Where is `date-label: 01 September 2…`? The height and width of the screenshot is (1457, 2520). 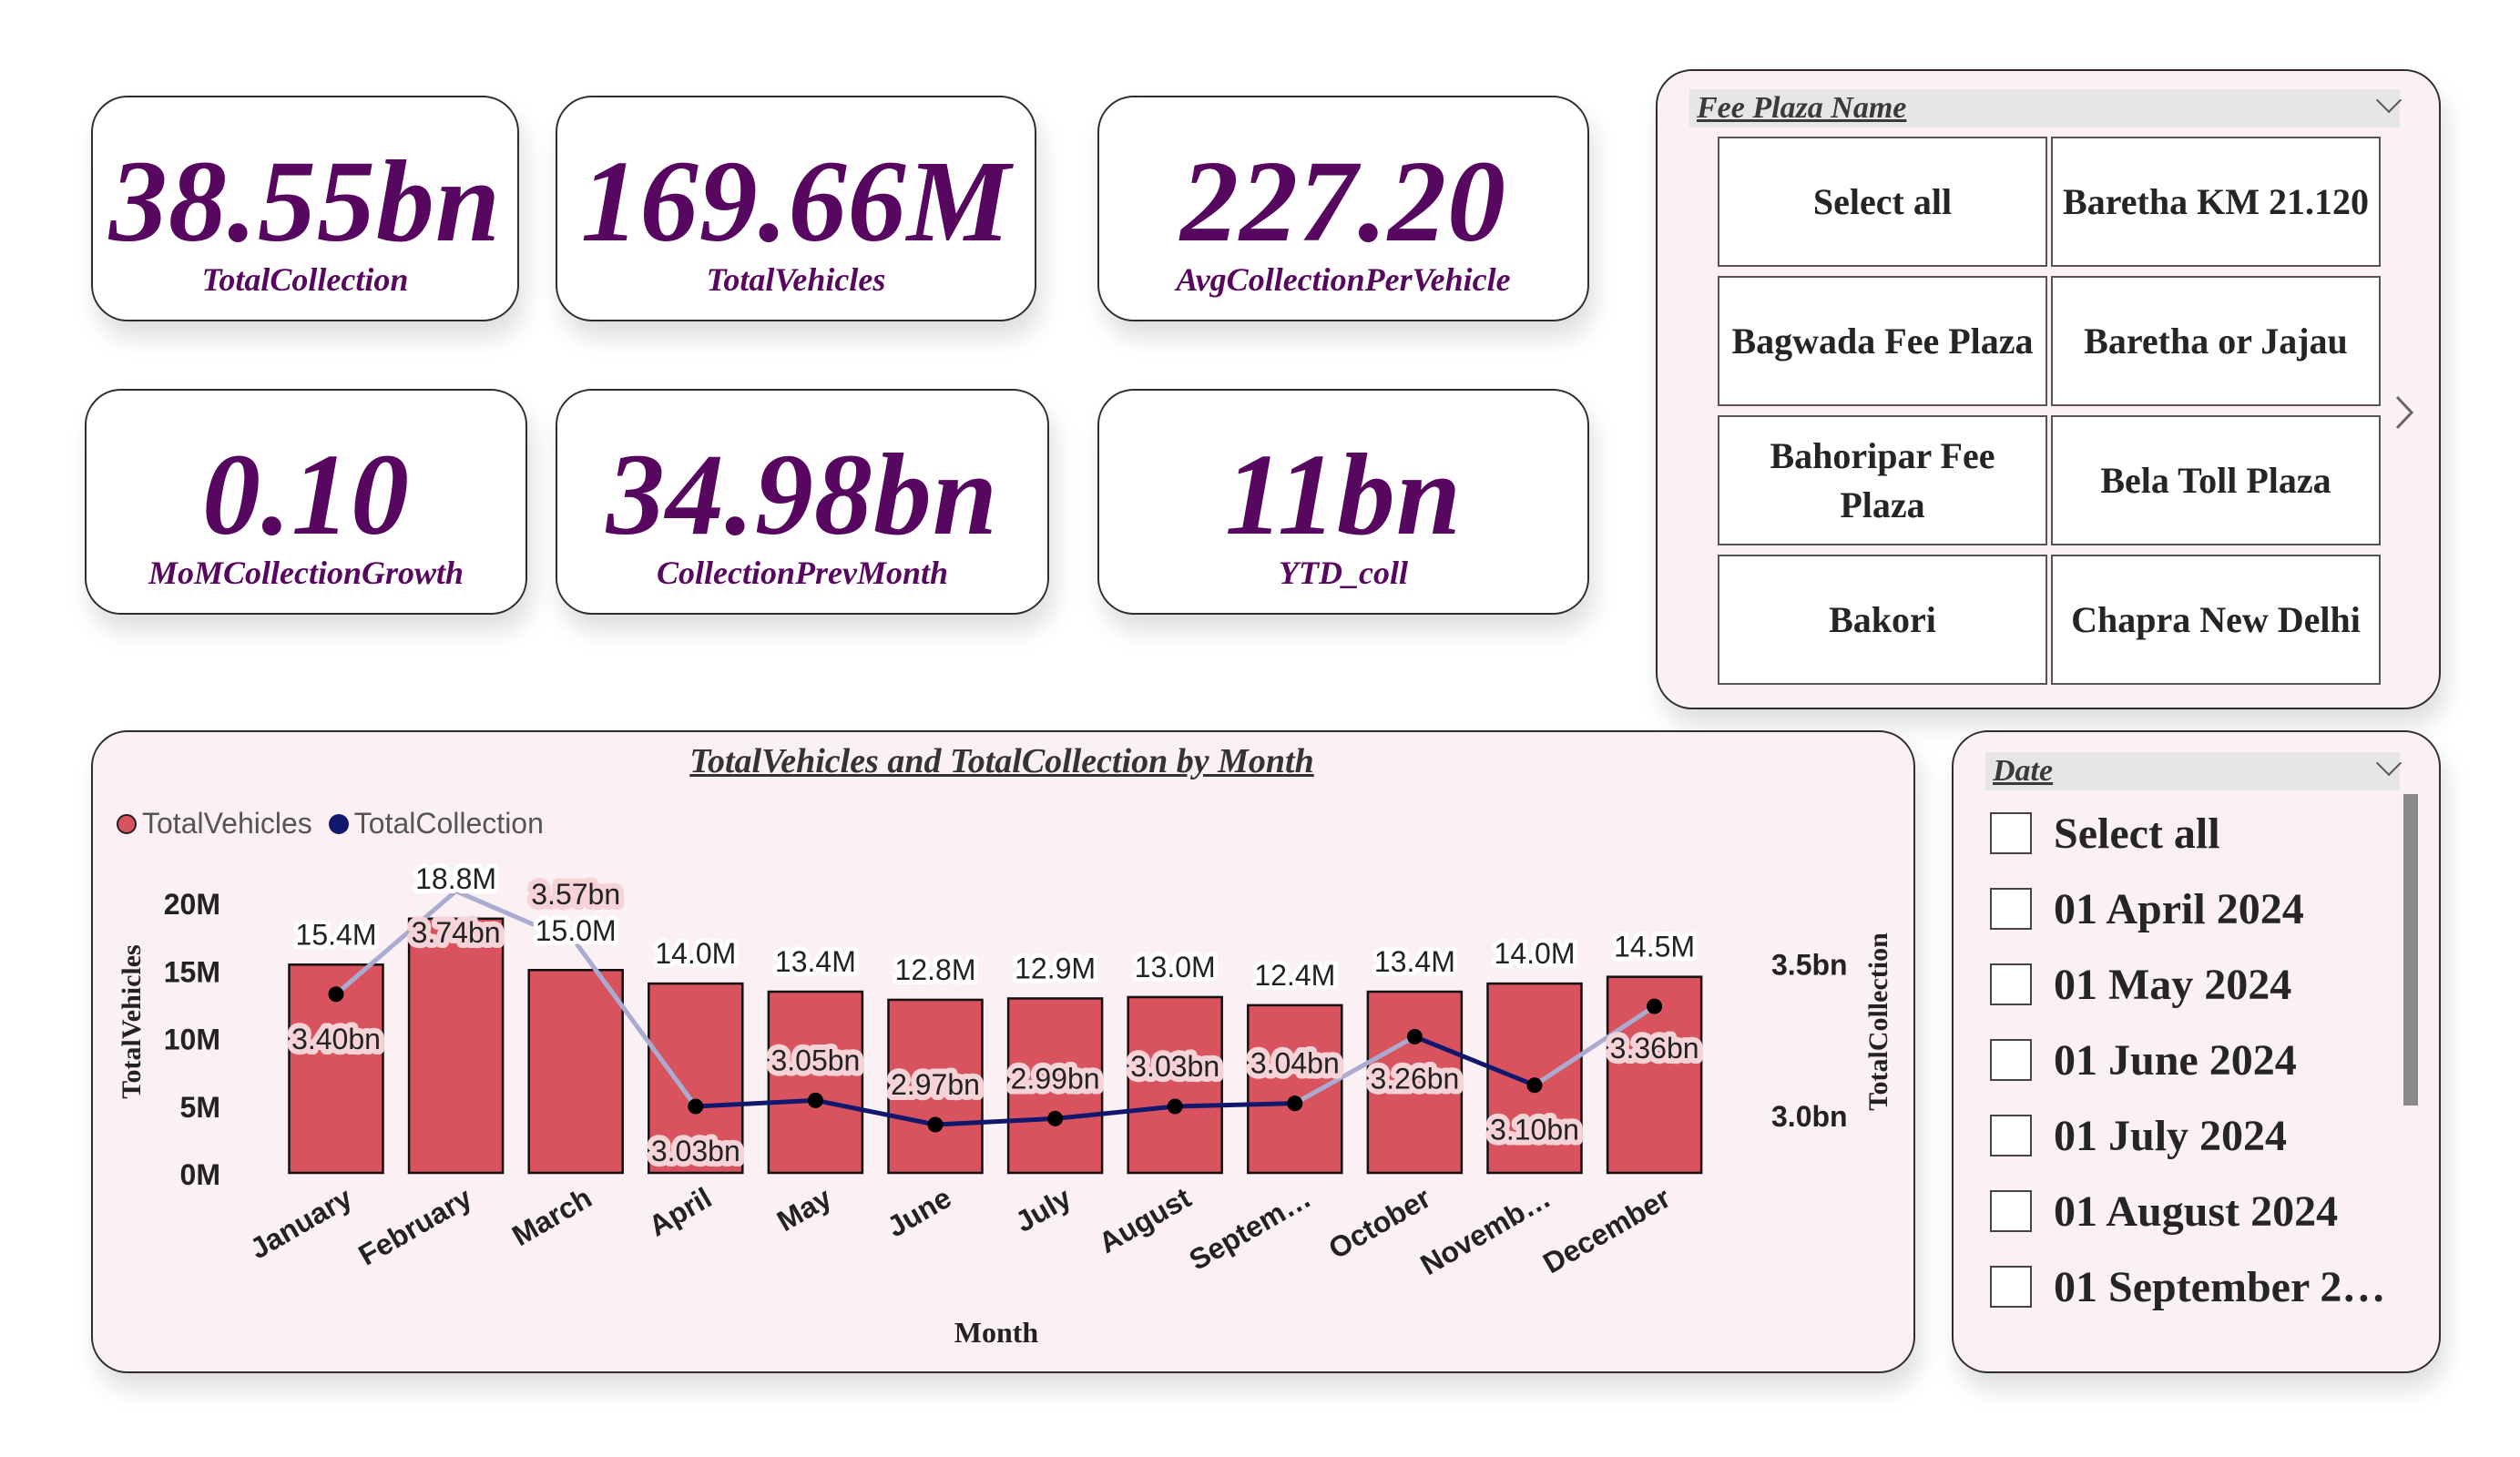 date-label: 01 September 2… is located at coordinates (2220, 1287).